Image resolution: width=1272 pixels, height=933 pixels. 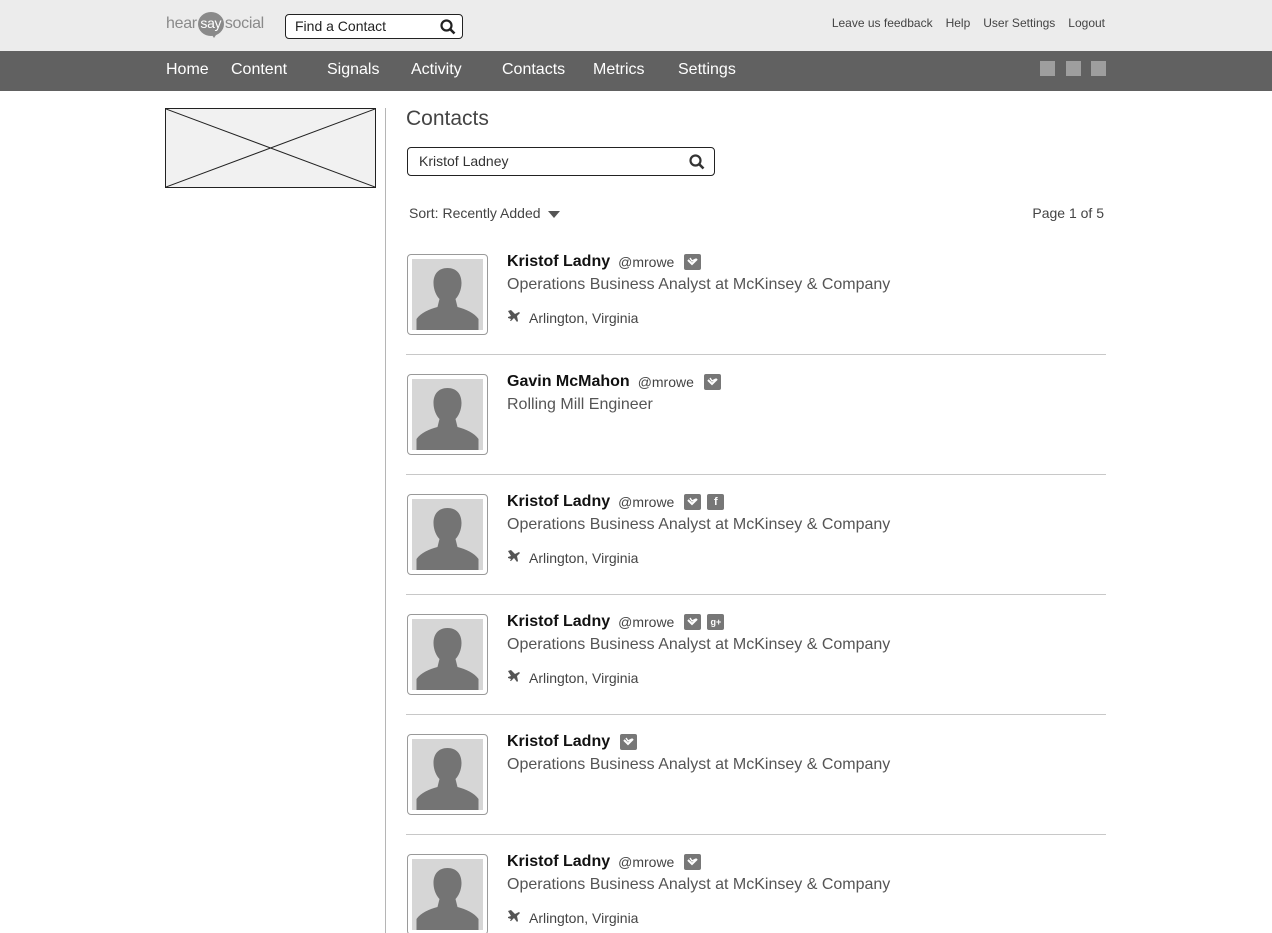 I want to click on contact-name-row: Gavin McMahon @mrowe, so click(x=614, y=382).